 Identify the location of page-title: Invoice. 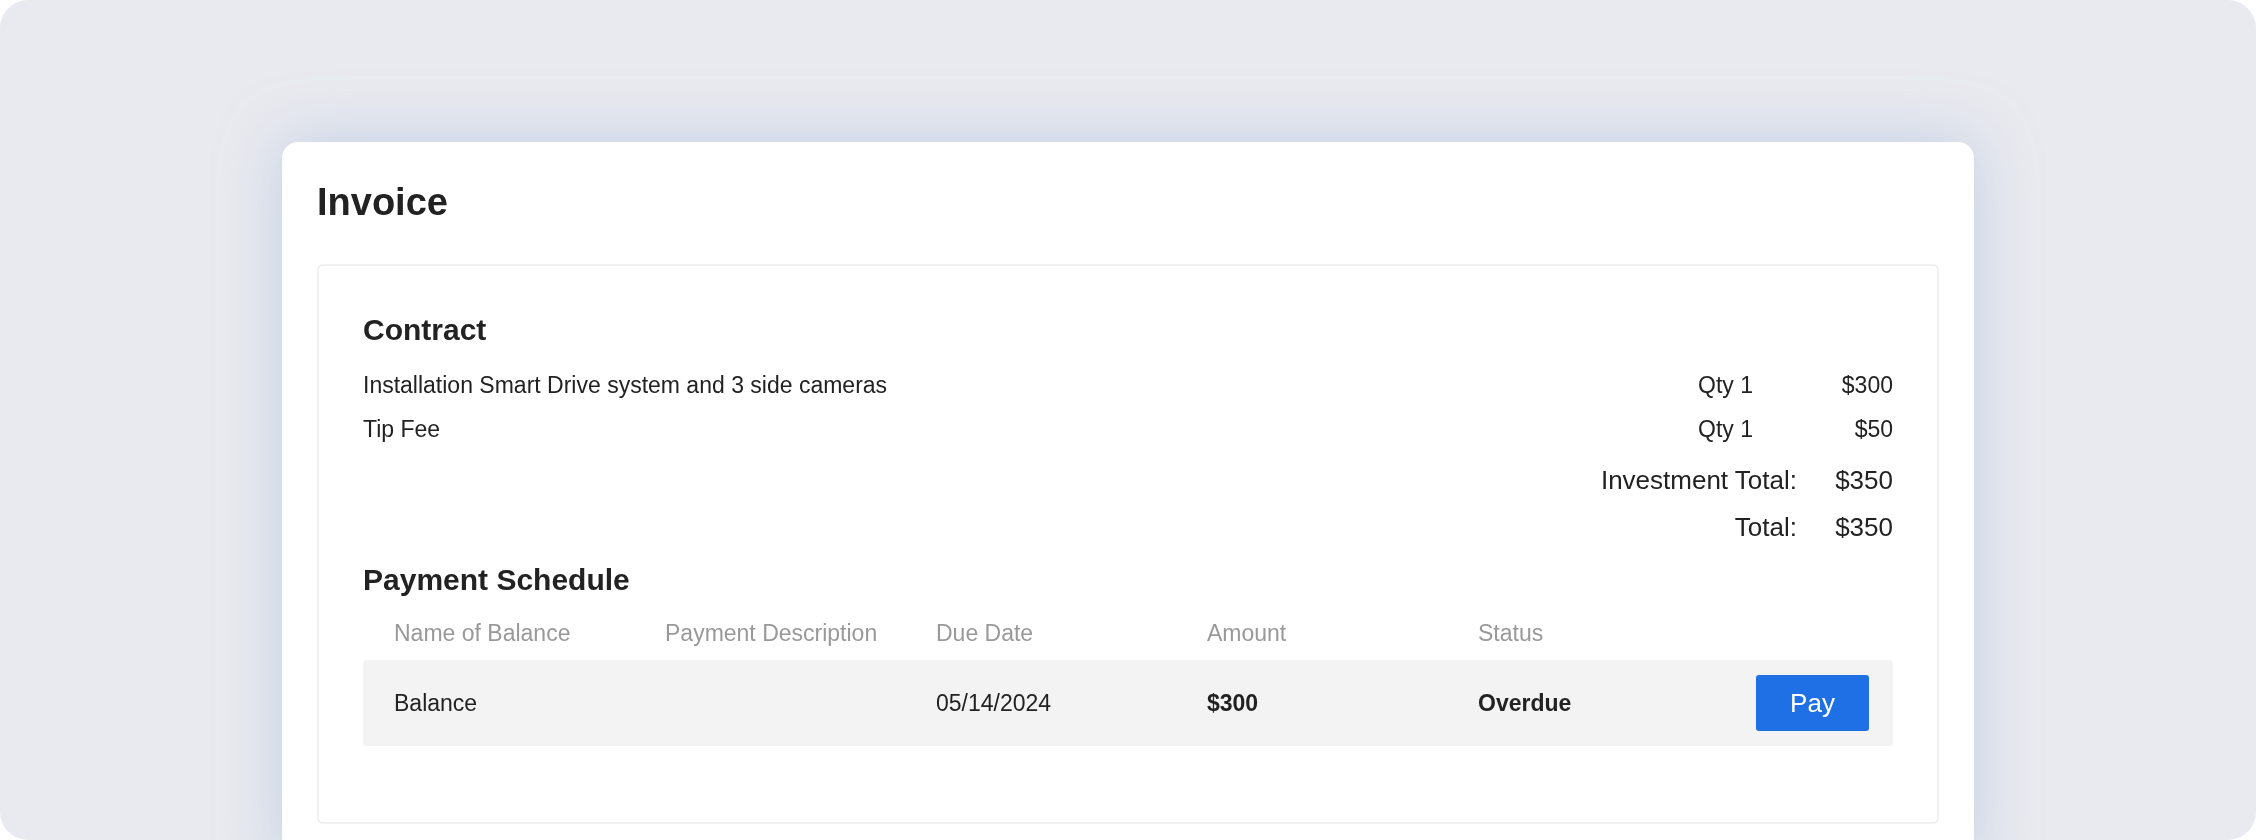
(383, 202).